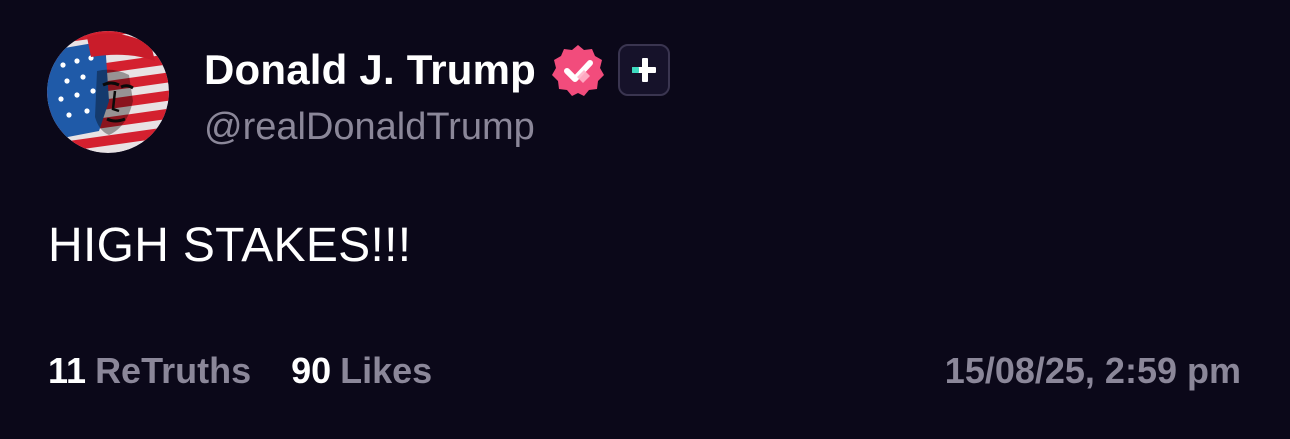 The width and height of the screenshot is (1290, 439). I want to click on american-flag-portrait-icon, so click(108, 92).